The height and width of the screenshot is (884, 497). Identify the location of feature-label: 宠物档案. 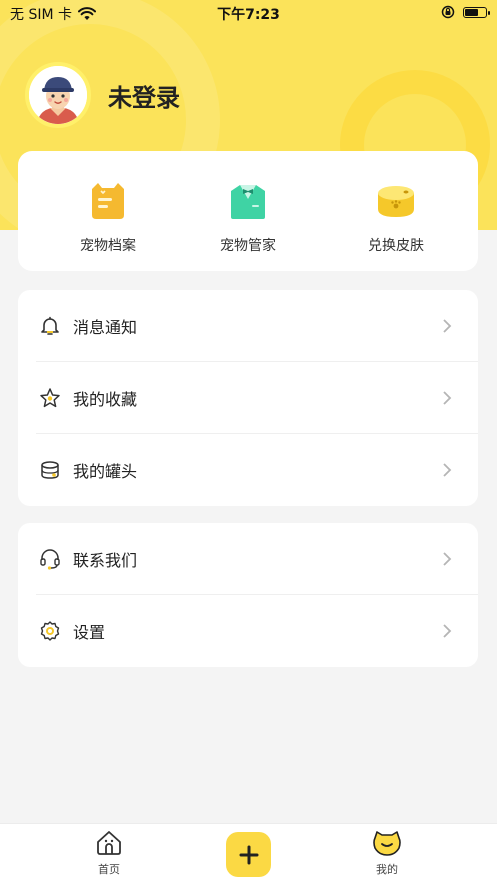
(108, 246).